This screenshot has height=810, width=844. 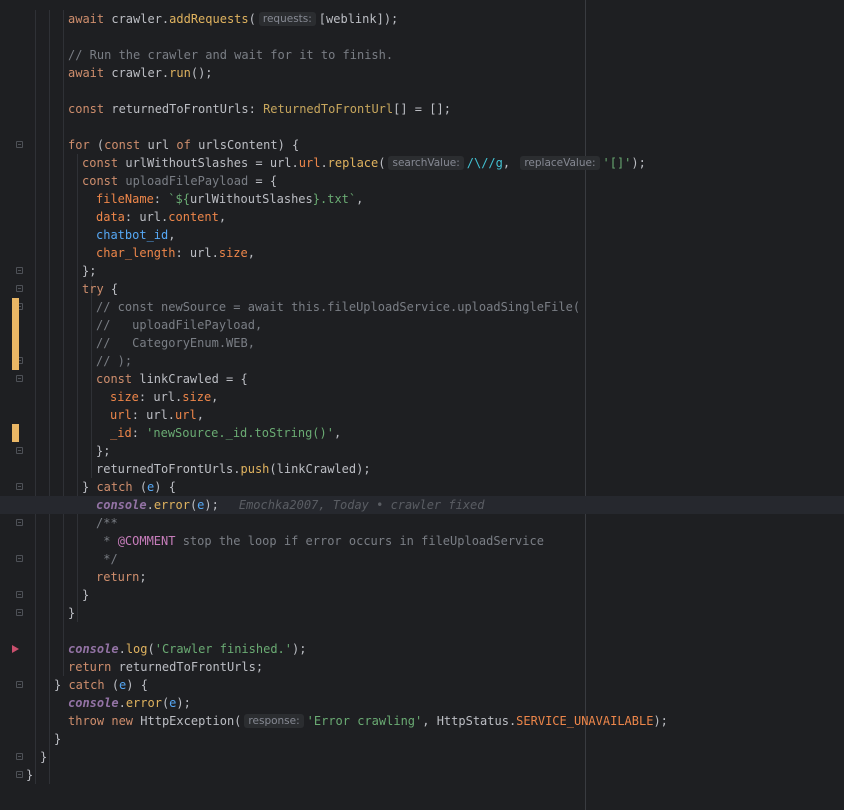 I want to click on code-line-content: return;, so click(x=121, y=577).